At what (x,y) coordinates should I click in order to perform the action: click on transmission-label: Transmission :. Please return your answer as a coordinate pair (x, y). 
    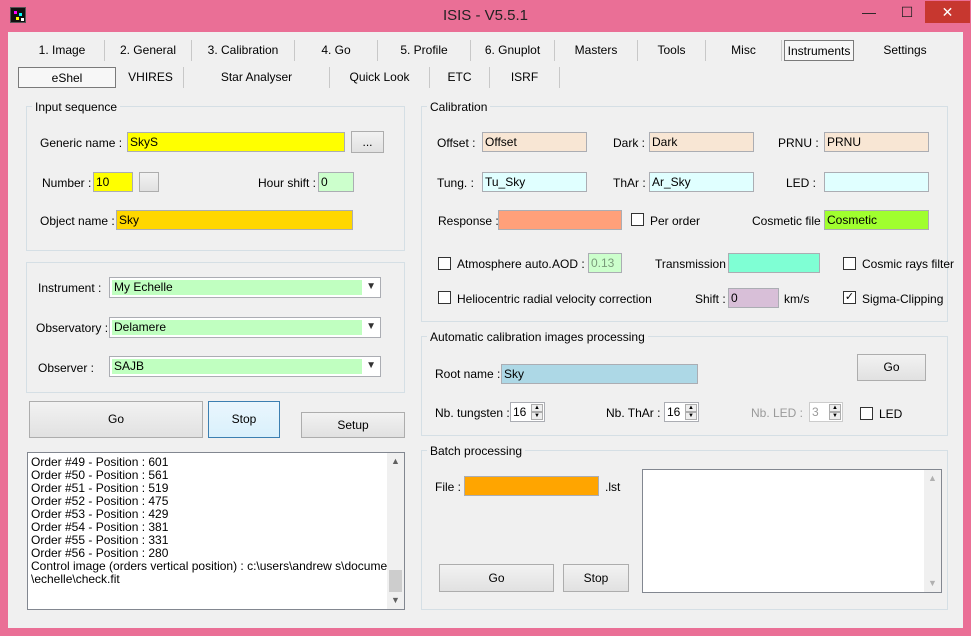
    Looking at the image, I should click on (694, 264).